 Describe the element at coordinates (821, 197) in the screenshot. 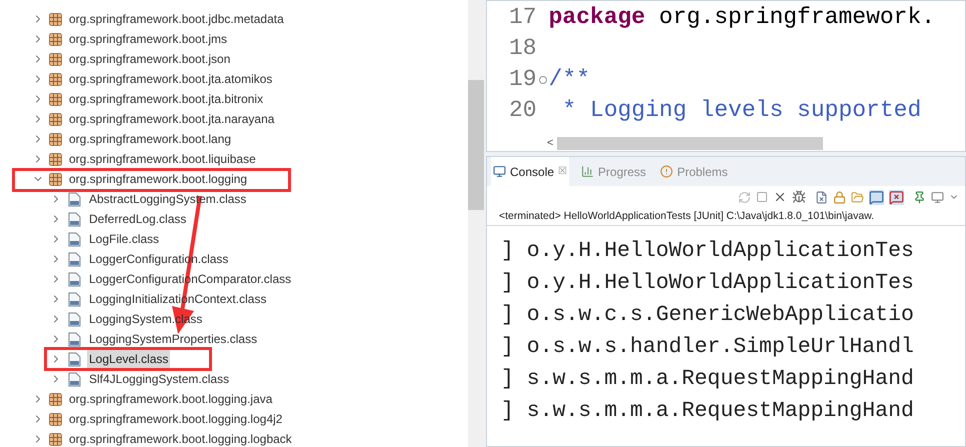

I see `clear-console-icon` at that location.